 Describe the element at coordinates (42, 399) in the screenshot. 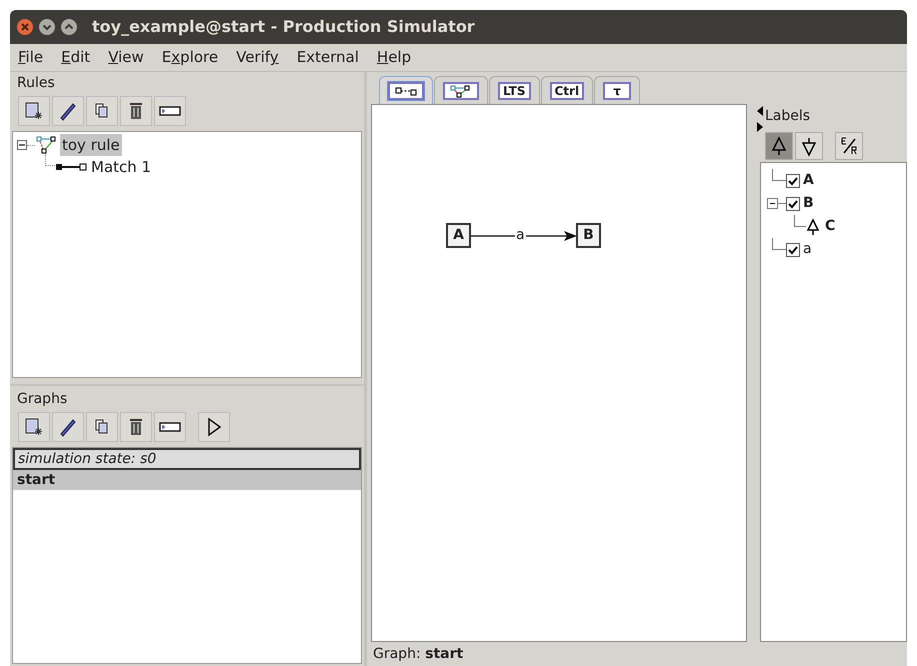

I see `panel-title: Graphs` at that location.